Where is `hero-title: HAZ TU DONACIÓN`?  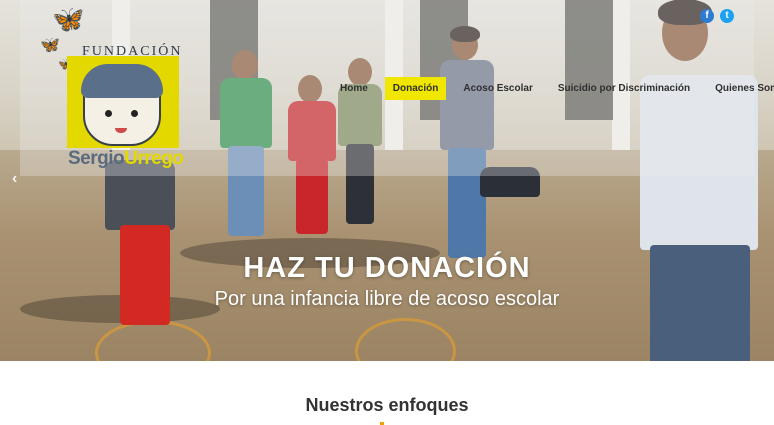
hero-title: HAZ TU DONACIÓN is located at coordinates (387, 268).